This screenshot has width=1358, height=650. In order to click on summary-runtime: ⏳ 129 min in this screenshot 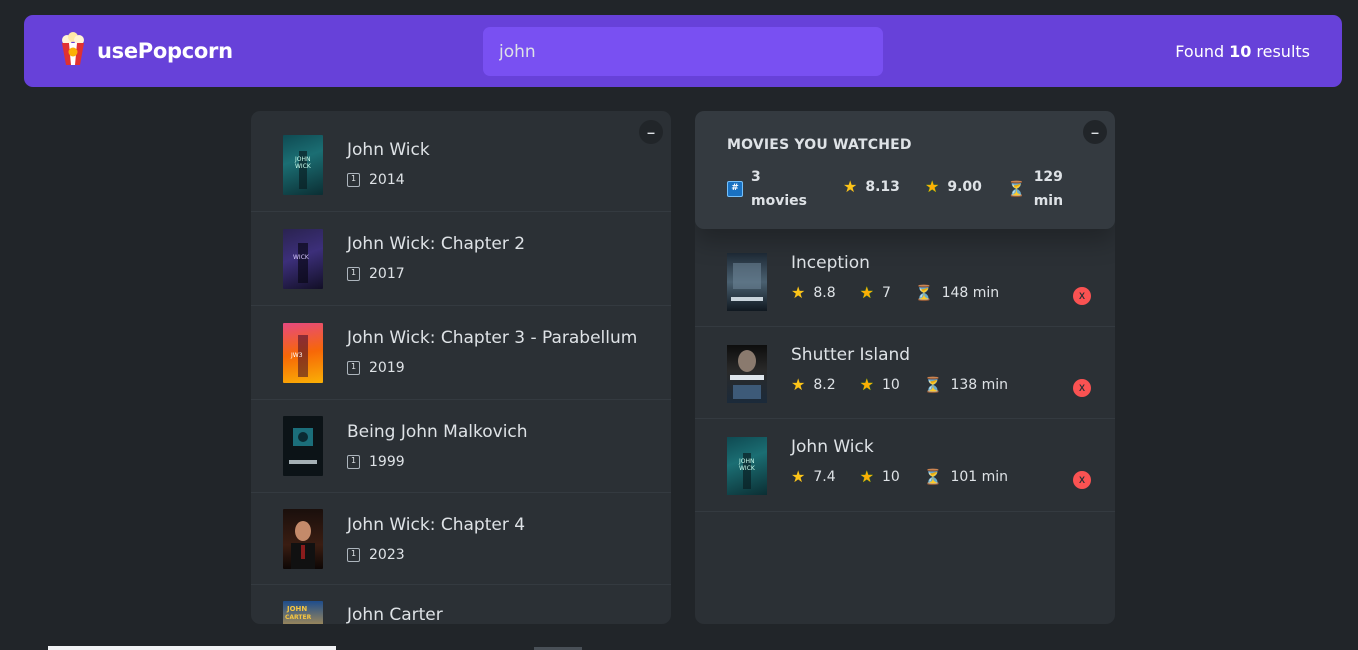, I will do `click(1035, 189)`.